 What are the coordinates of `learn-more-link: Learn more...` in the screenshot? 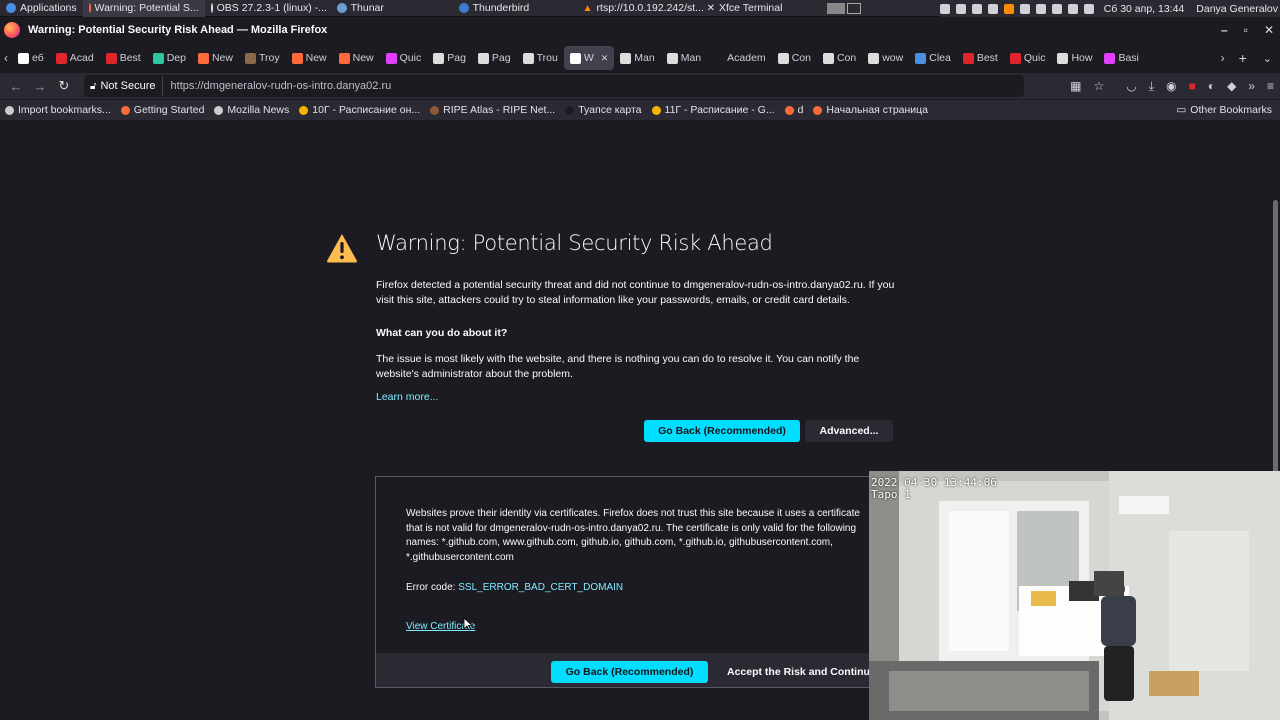 It's located at (407, 397).